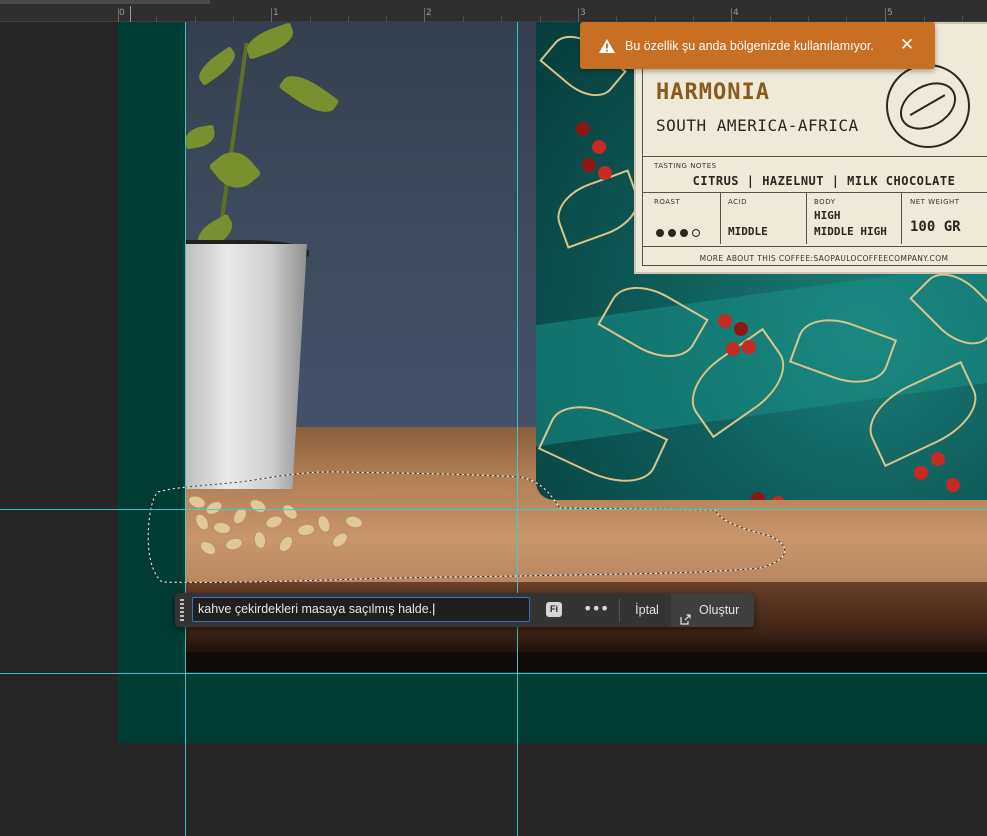 This screenshot has width=987, height=836. Describe the element at coordinates (935, 202) in the screenshot. I see `weight-caption: NET WEIGHT` at that location.